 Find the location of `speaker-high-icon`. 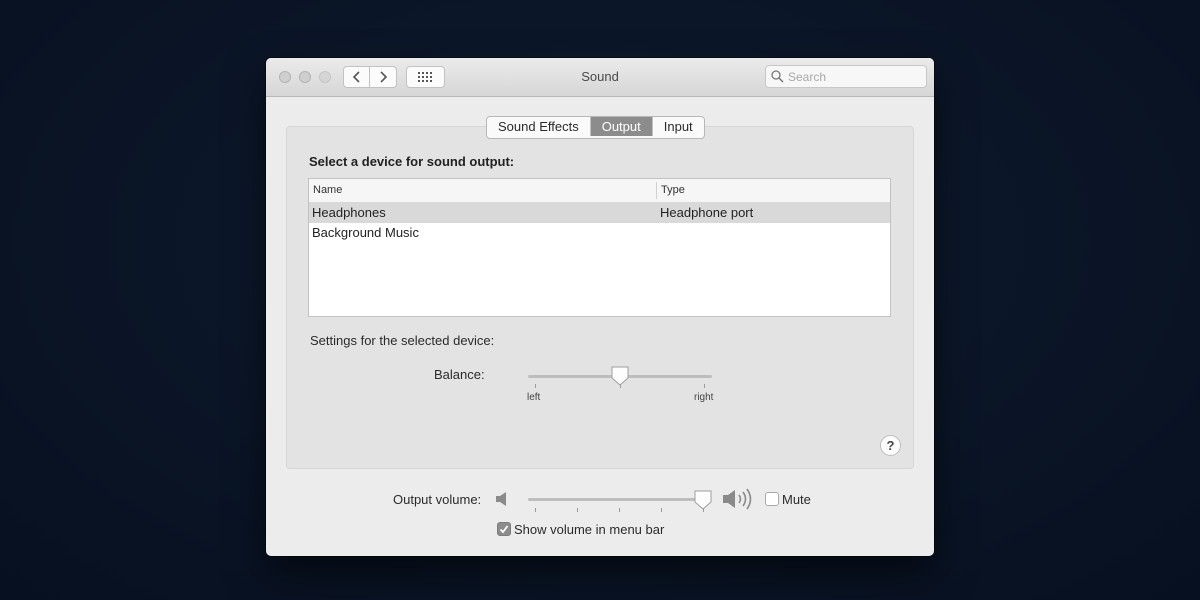

speaker-high-icon is located at coordinates (737, 499).